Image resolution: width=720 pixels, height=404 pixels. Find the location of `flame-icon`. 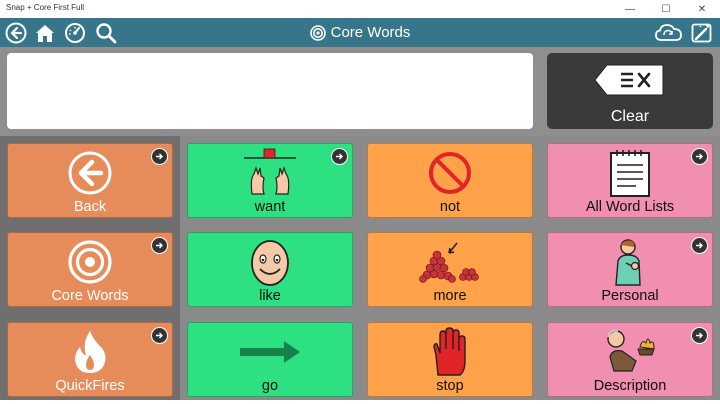

flame-icon is located at coordinates (90, 352).